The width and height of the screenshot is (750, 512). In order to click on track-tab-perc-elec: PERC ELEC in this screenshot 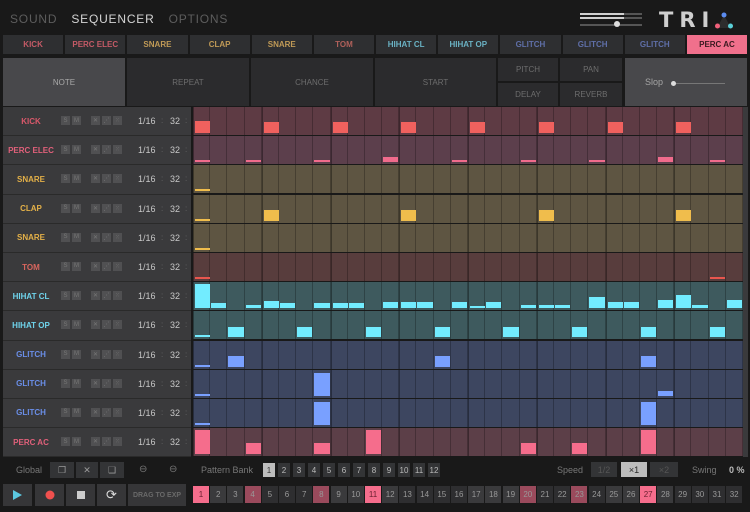, I will do `click(95, 44)`.